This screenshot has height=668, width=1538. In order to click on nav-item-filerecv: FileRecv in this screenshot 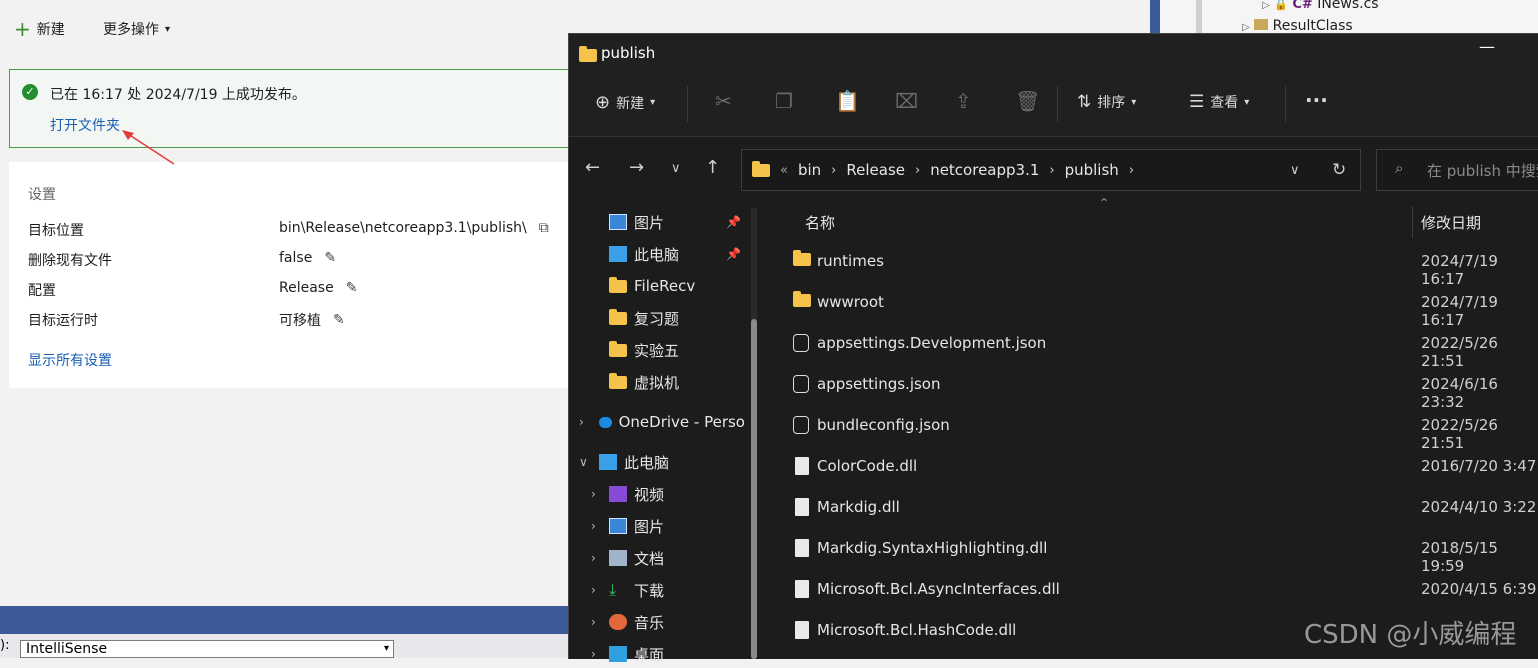, I will do `click(664, 286)`.